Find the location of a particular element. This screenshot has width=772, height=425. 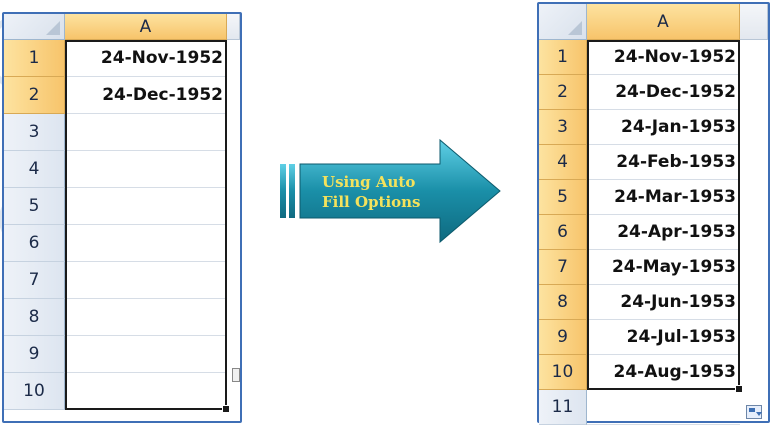

arrow-label-line1: Using Auto is located at coordinates (369, 182).